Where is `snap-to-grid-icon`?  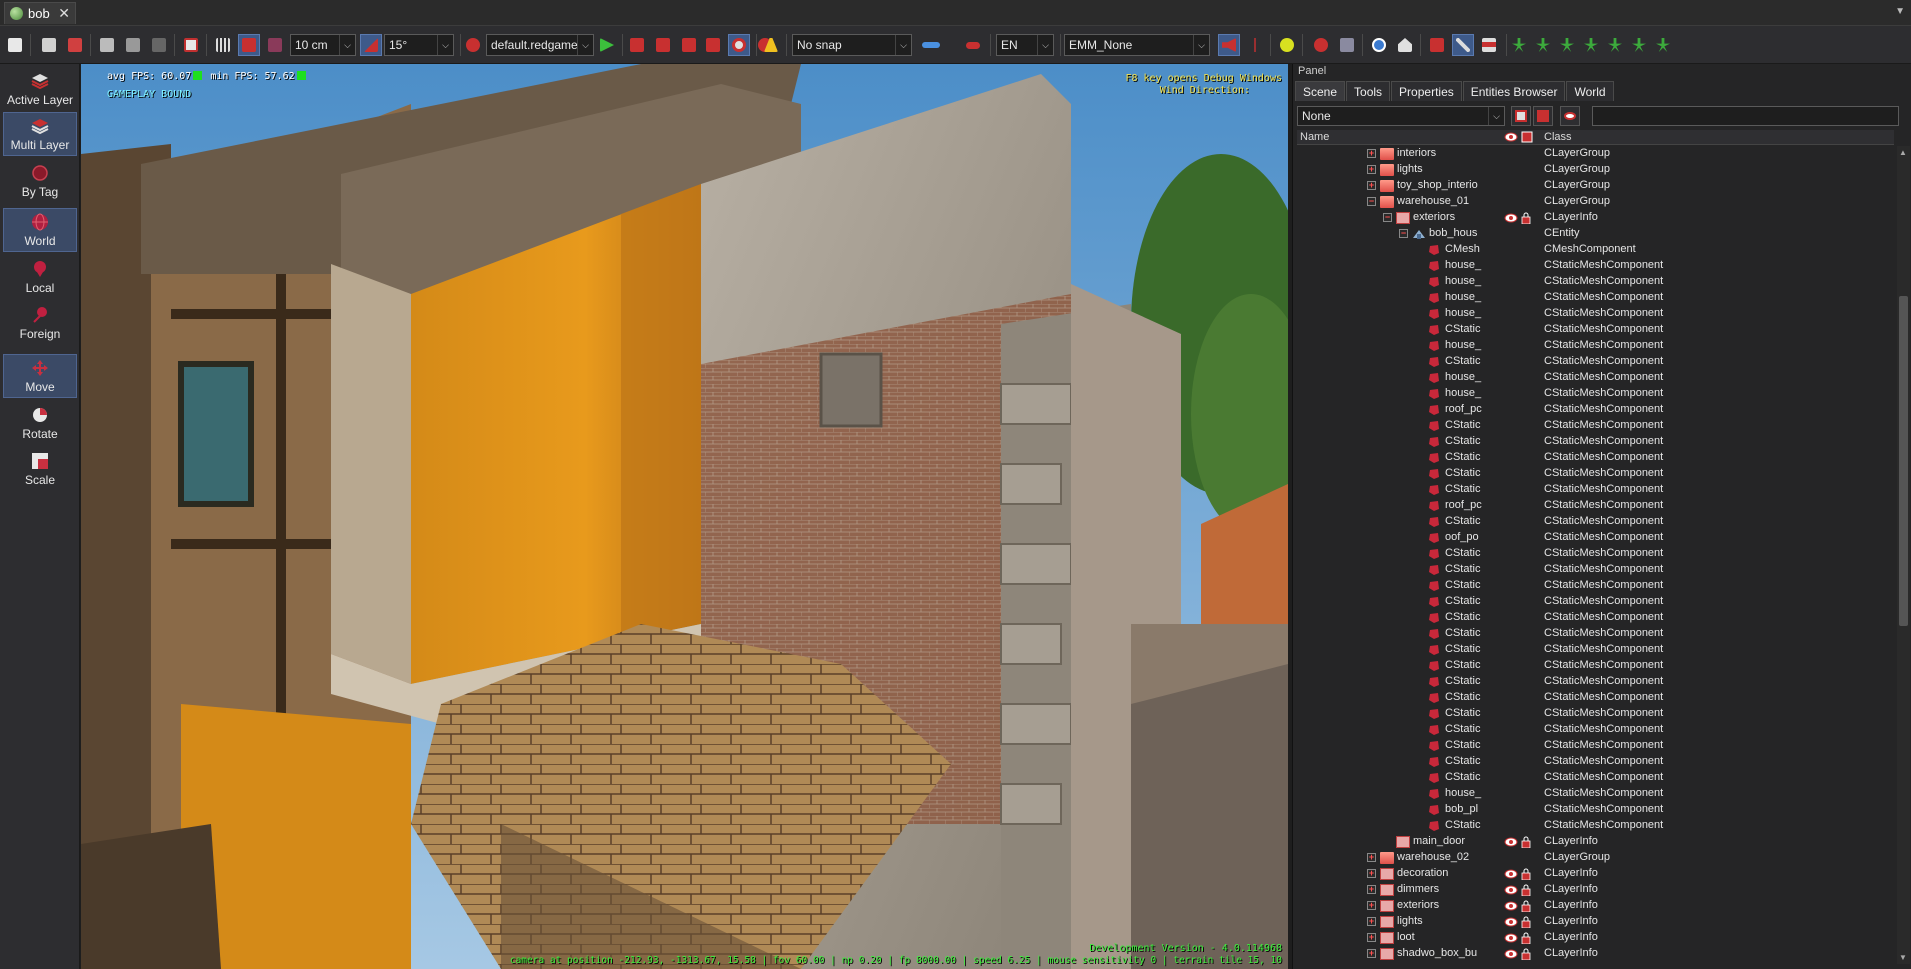
snap-to-grid-icon is located at coordinates (249, 45).